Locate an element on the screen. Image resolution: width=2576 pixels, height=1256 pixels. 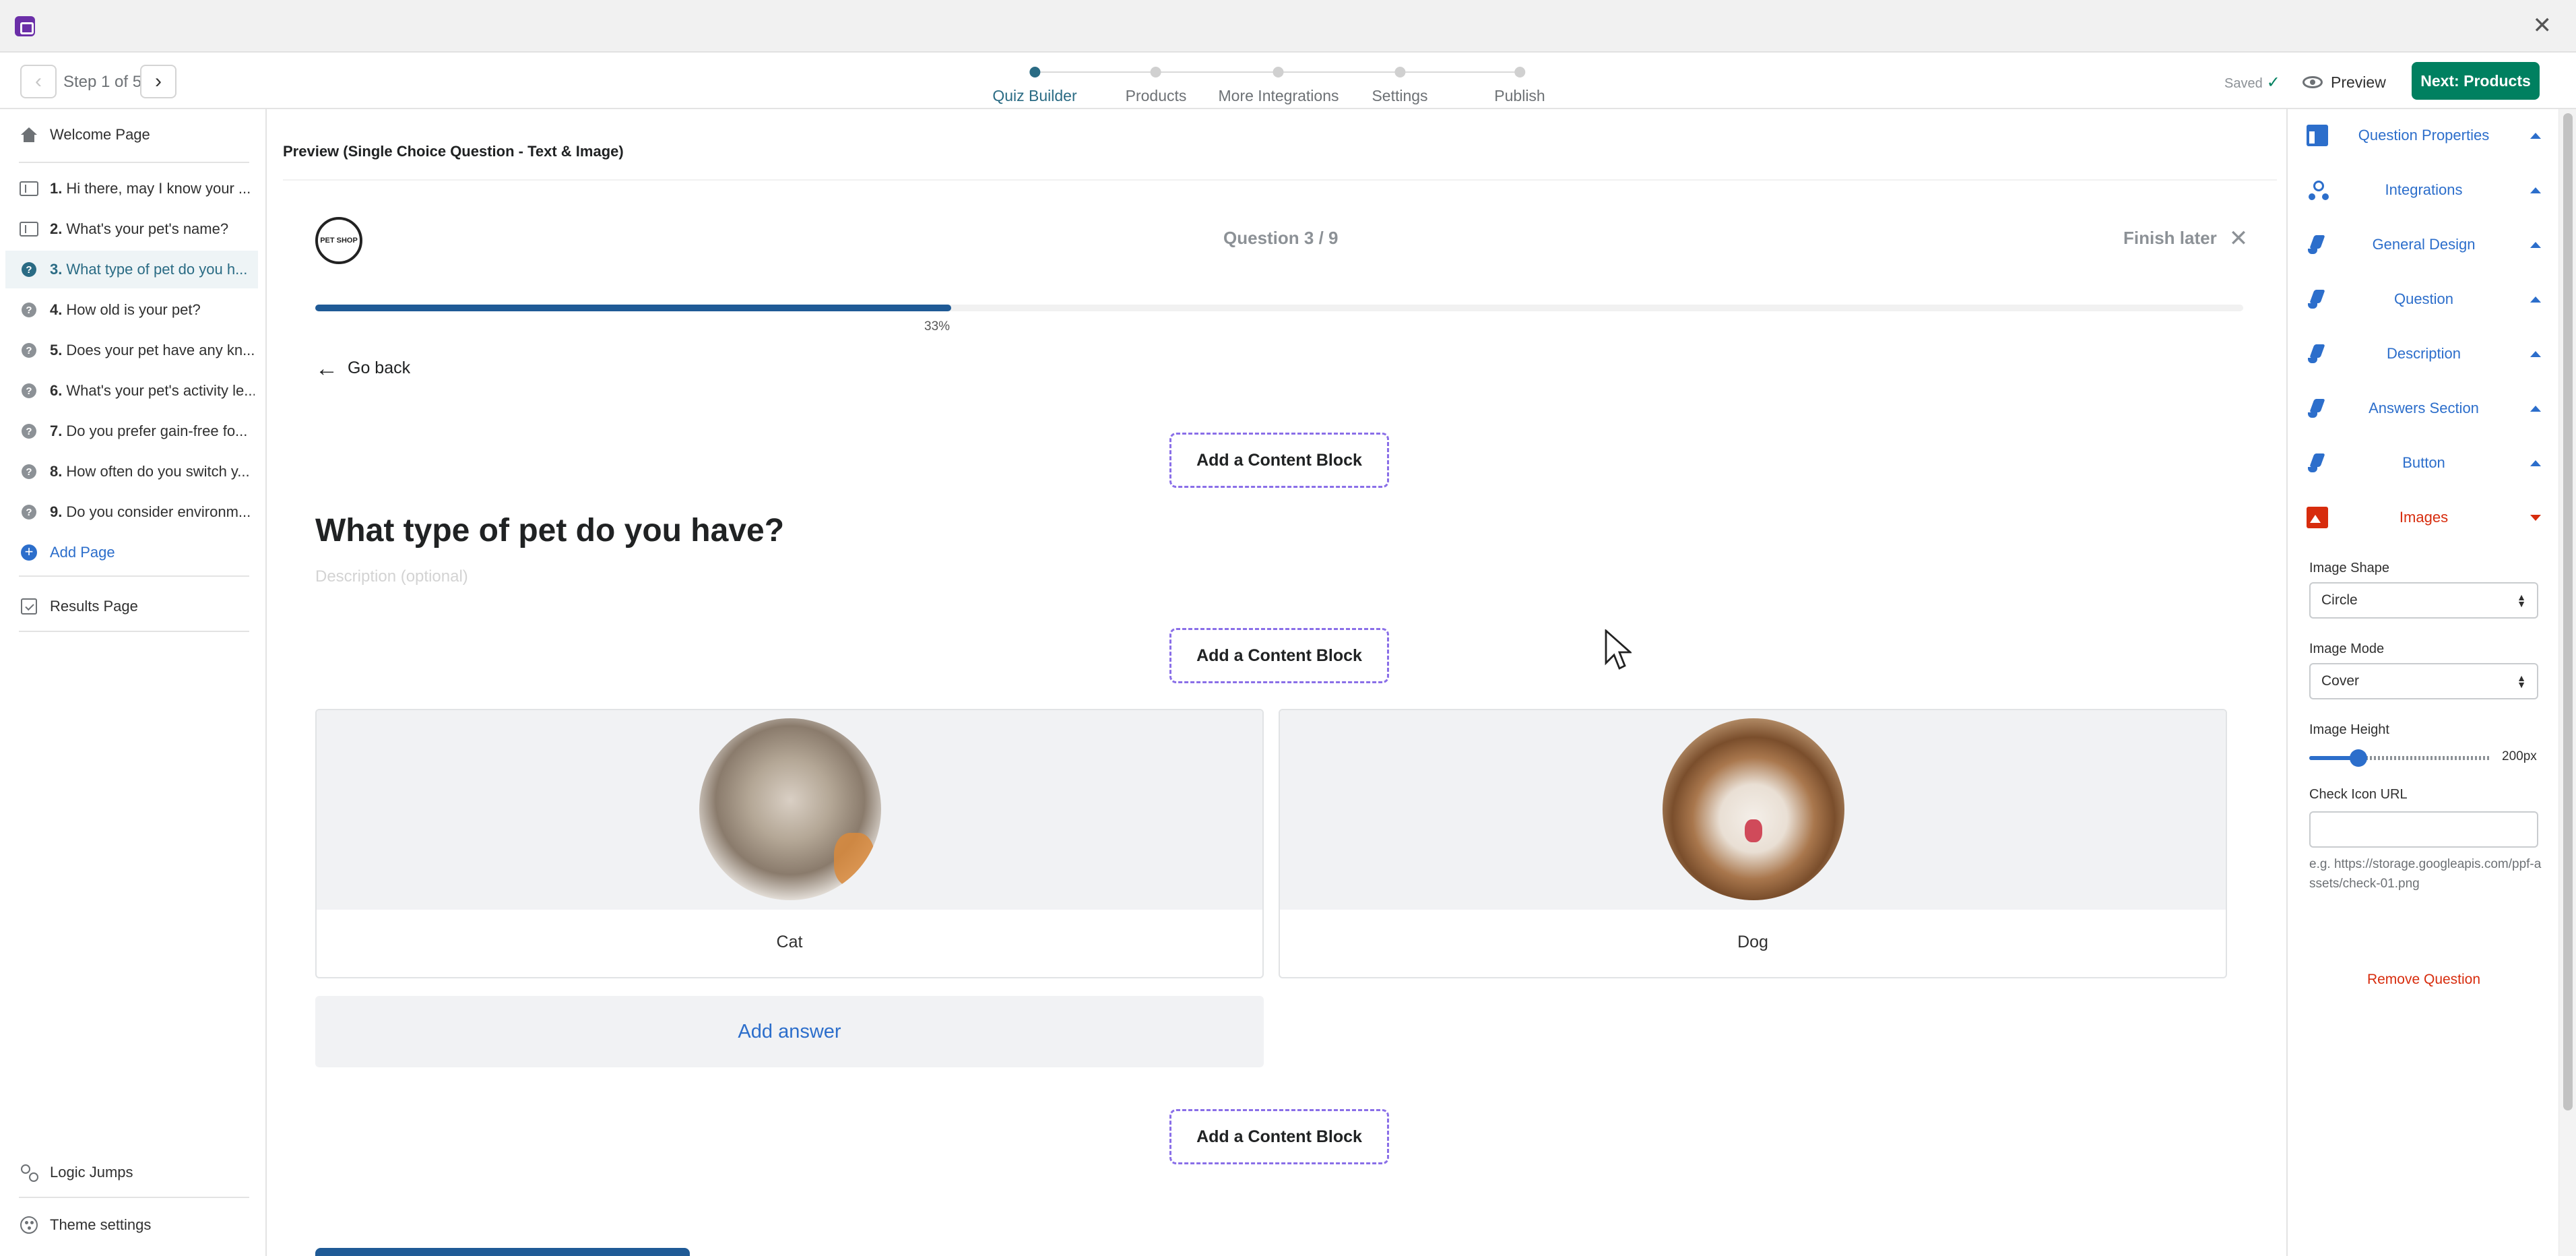
image-shape-value: Circle is located at coordinates (2339, 600).